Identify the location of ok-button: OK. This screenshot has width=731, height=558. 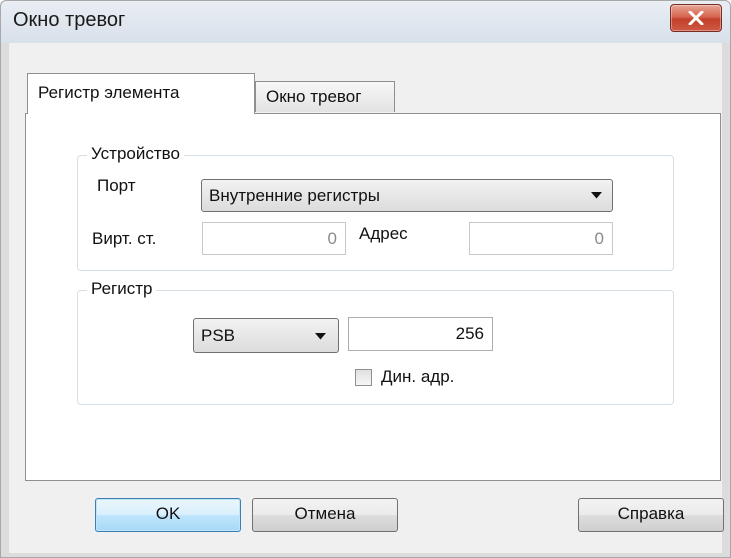
(168, 515).